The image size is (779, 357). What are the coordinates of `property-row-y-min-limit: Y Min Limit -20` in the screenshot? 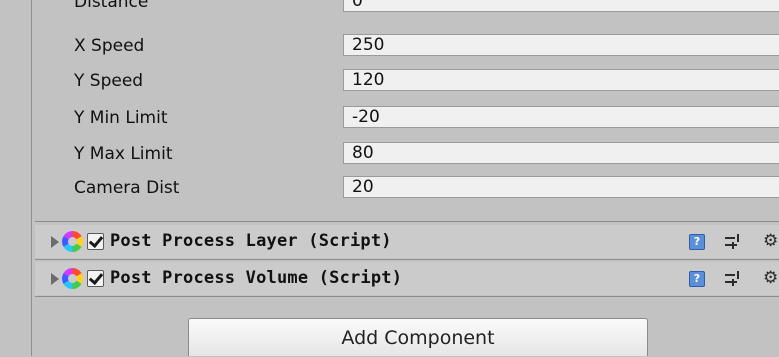 It's located at (407, 118).